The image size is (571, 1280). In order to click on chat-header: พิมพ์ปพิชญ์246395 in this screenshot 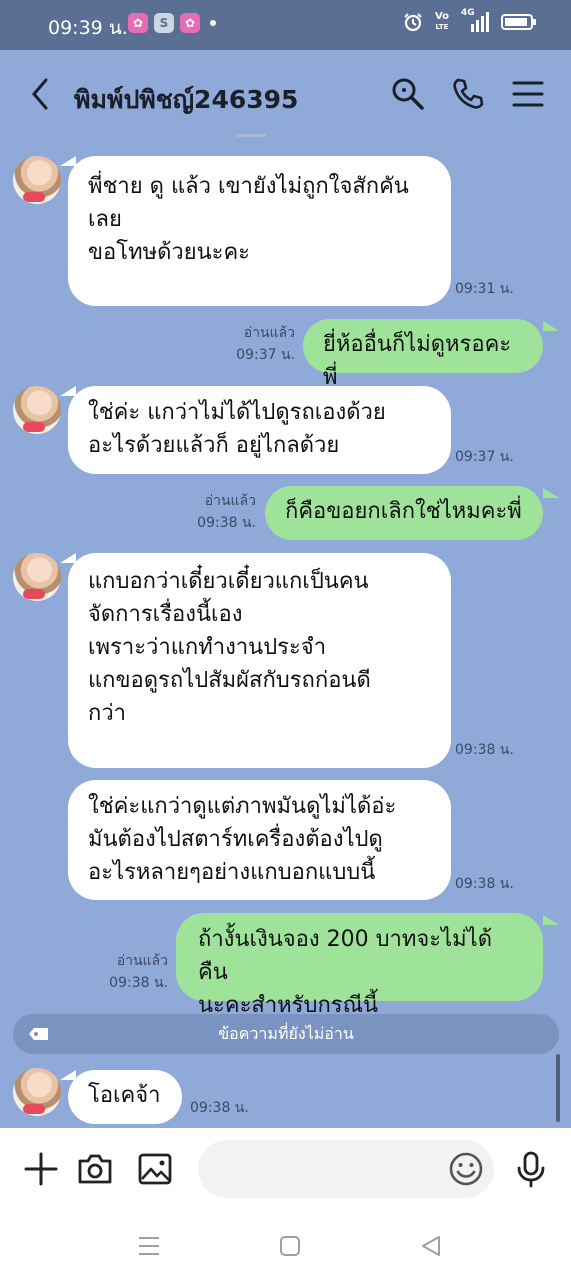, I will do `click(285, 94)`.